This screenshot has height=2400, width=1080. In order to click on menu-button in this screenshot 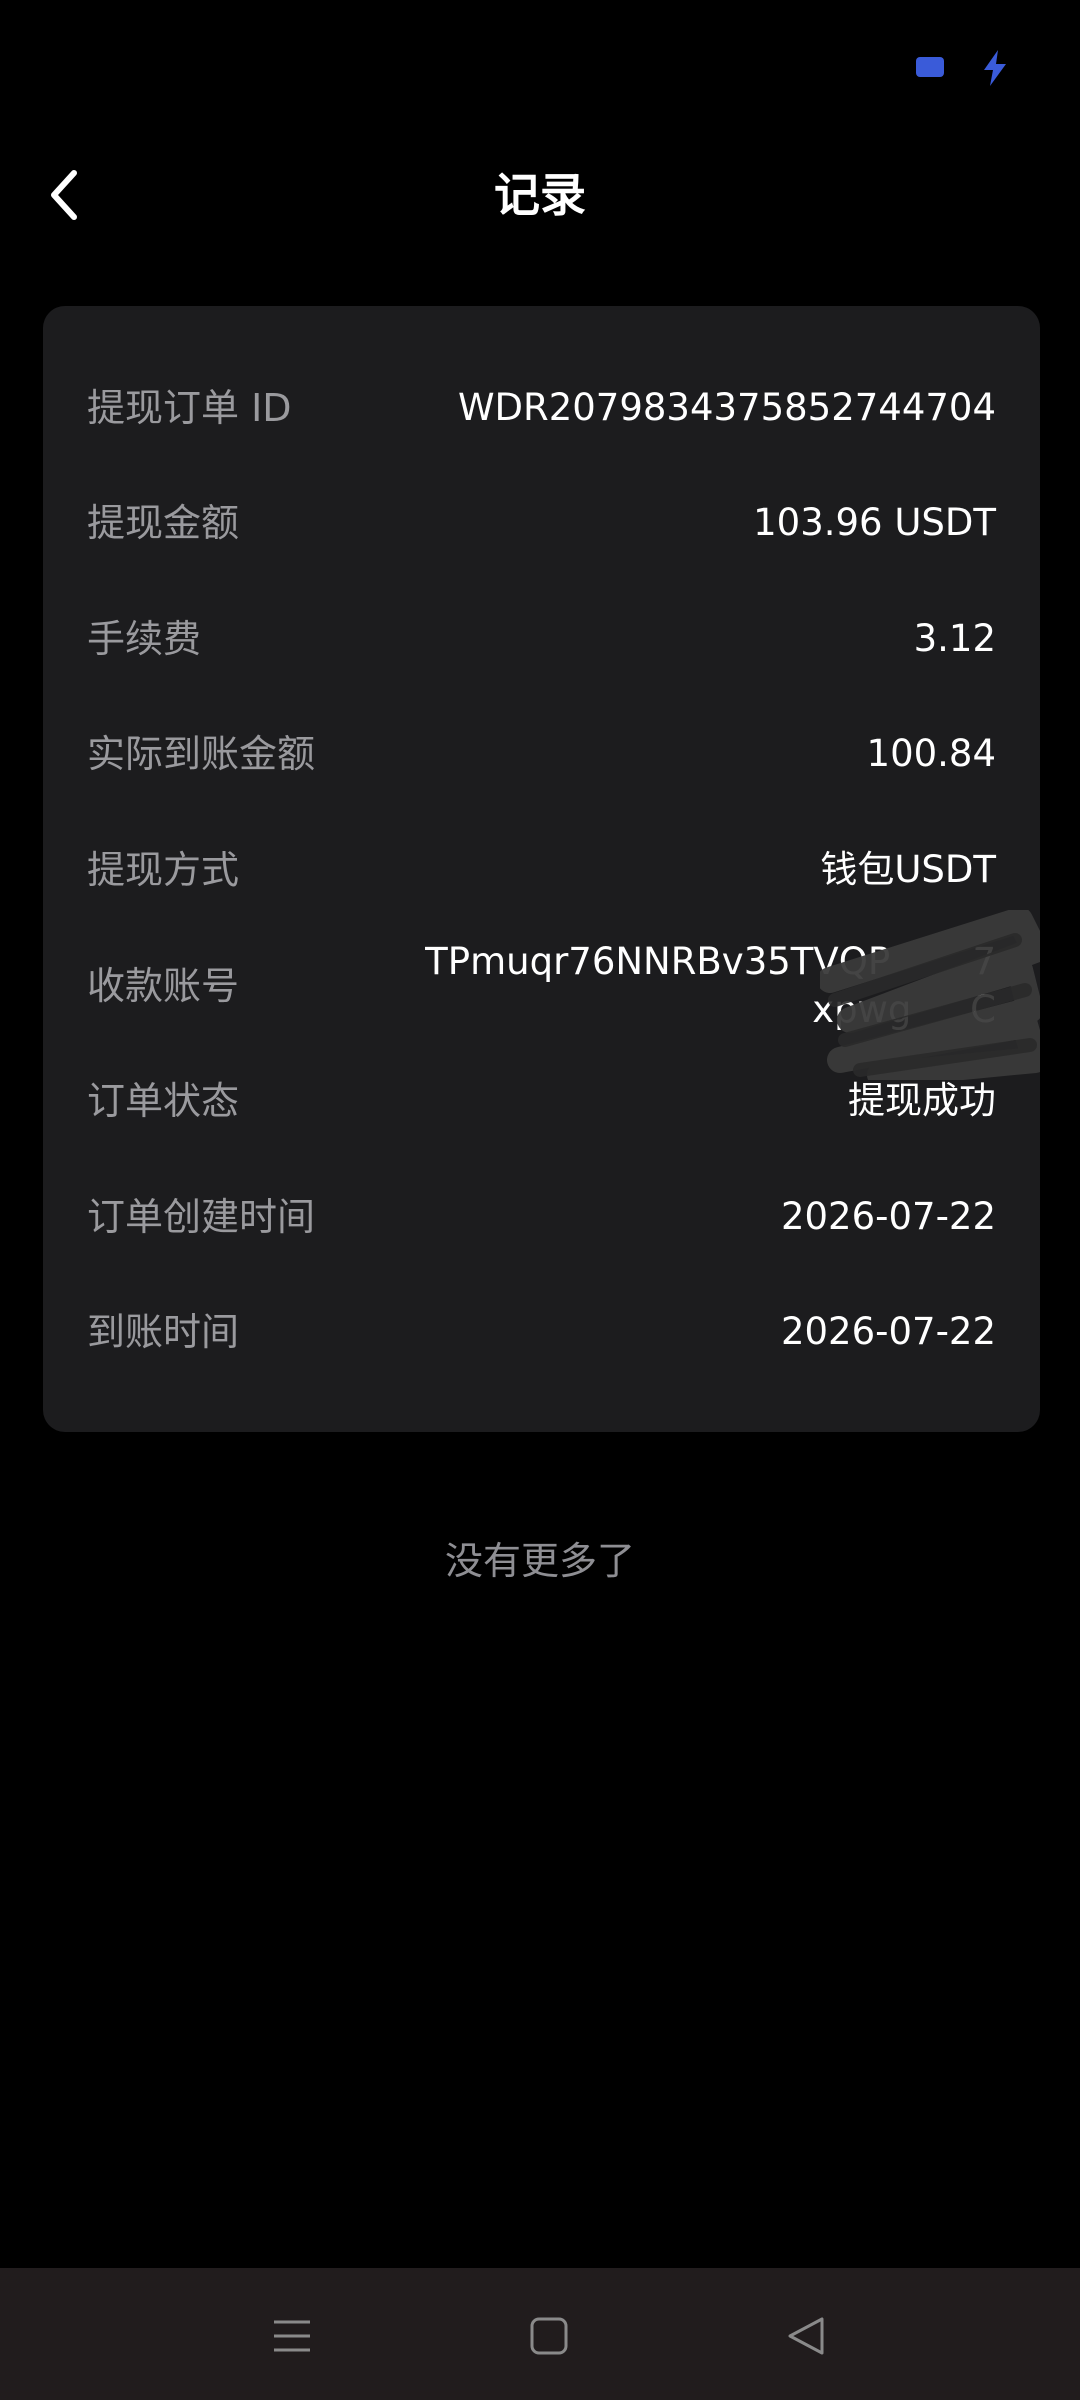, I will do `click(292, 2336)`.